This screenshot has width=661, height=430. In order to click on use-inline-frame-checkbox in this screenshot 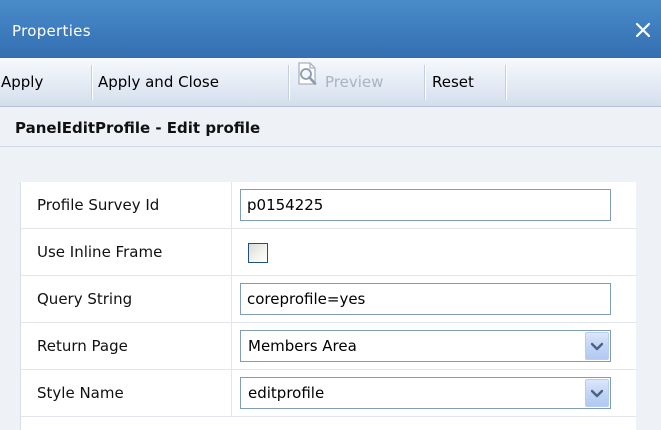, I will do `click(258, 253)`.